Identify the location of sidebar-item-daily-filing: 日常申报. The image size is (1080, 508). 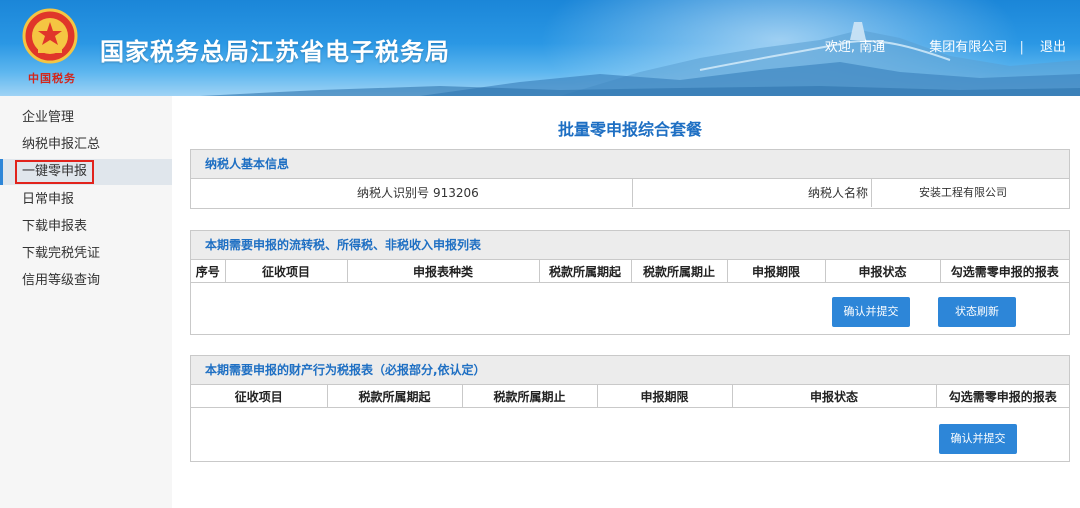
(86, 200).